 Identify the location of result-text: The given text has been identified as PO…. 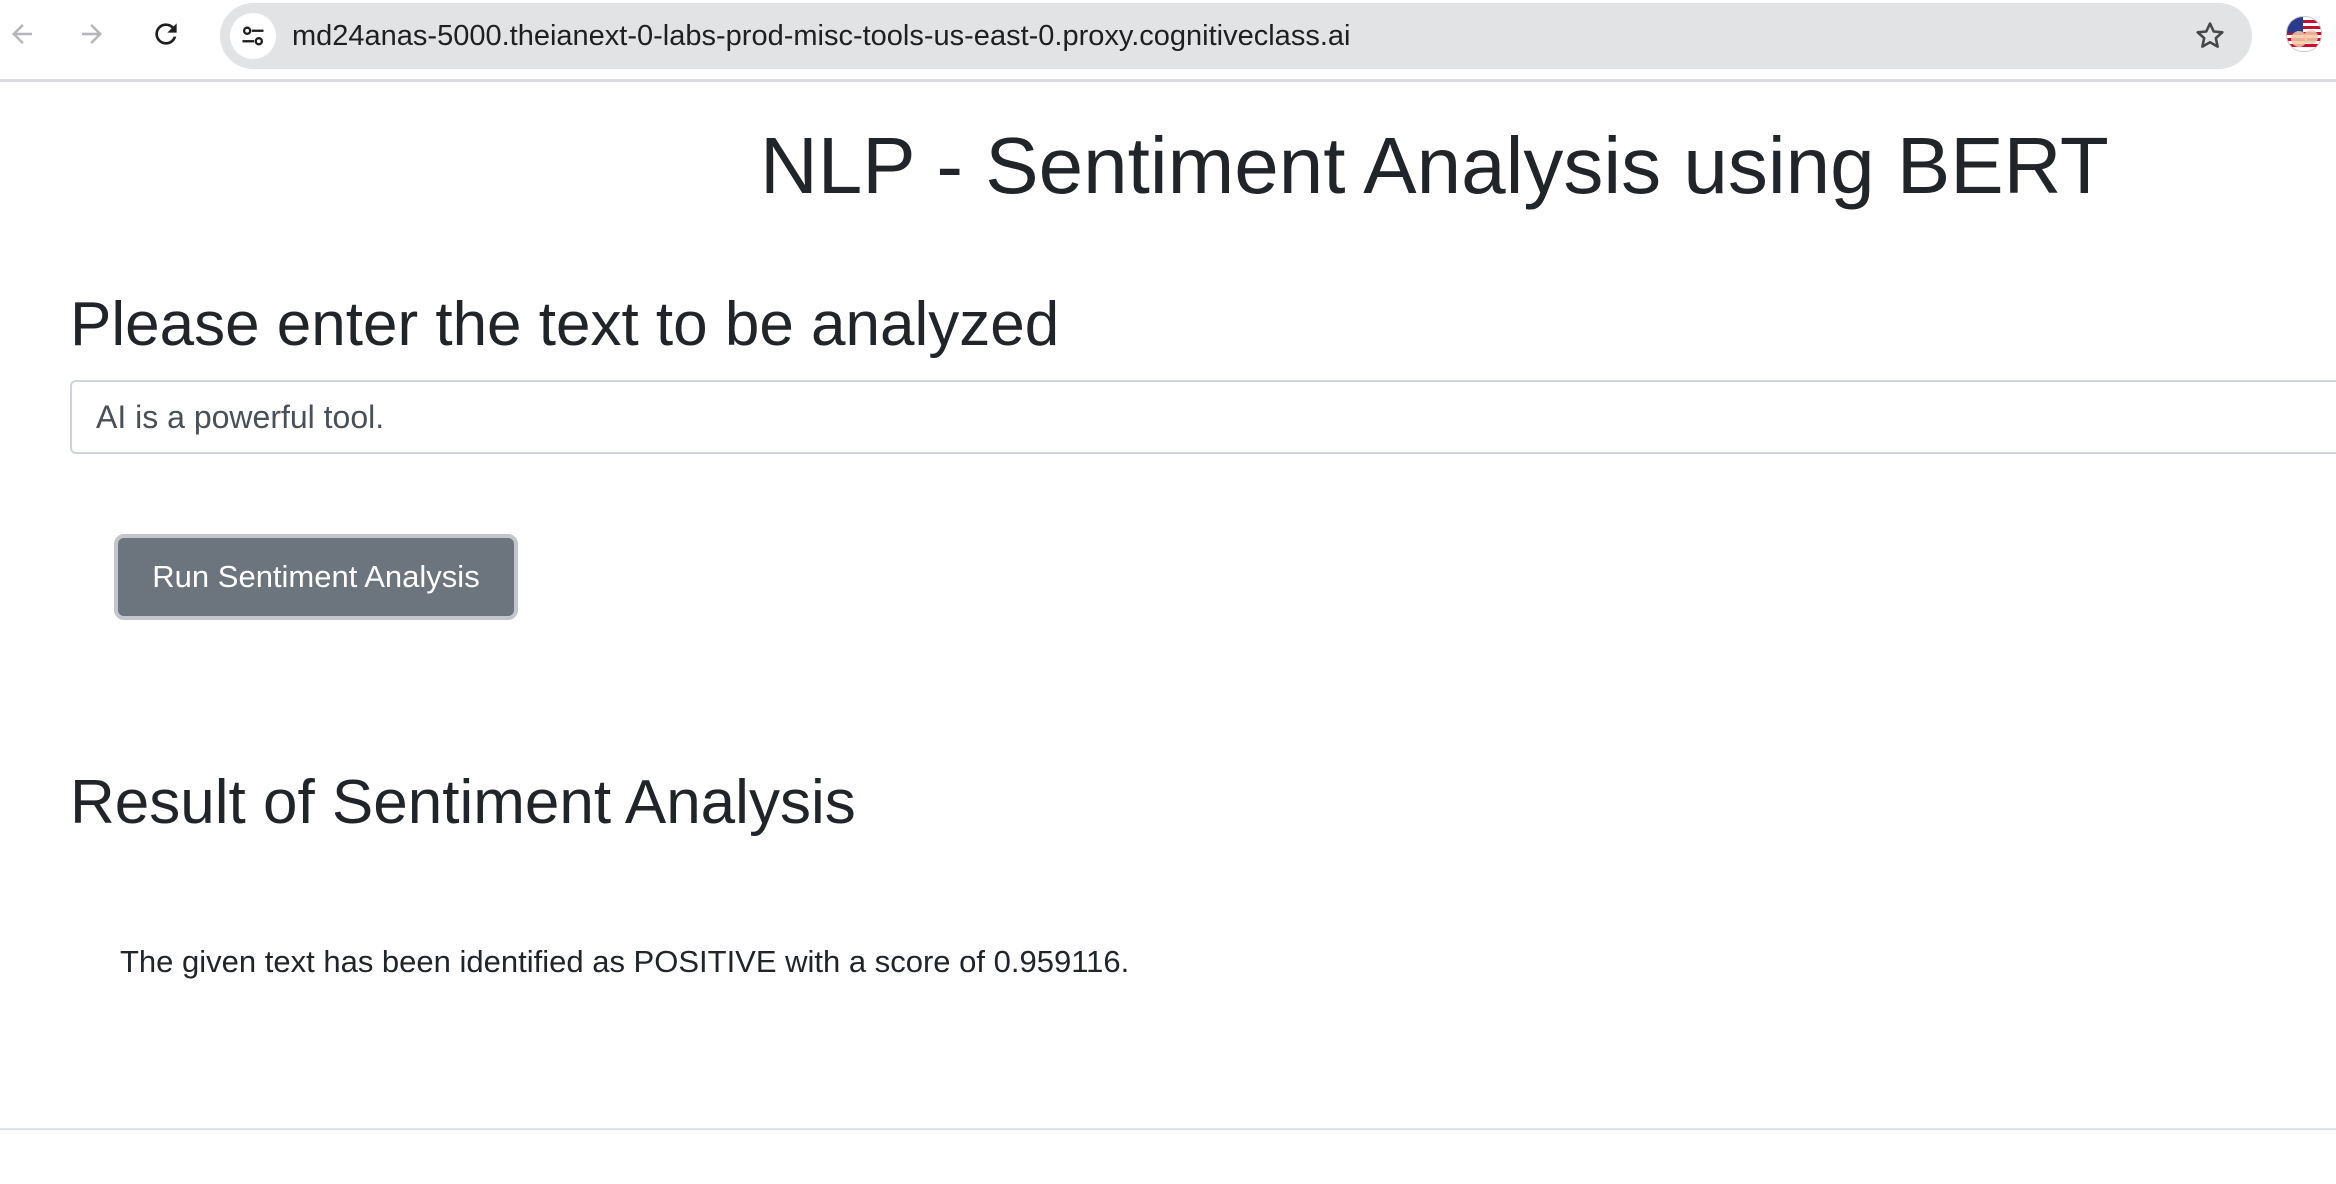
(625, 961).